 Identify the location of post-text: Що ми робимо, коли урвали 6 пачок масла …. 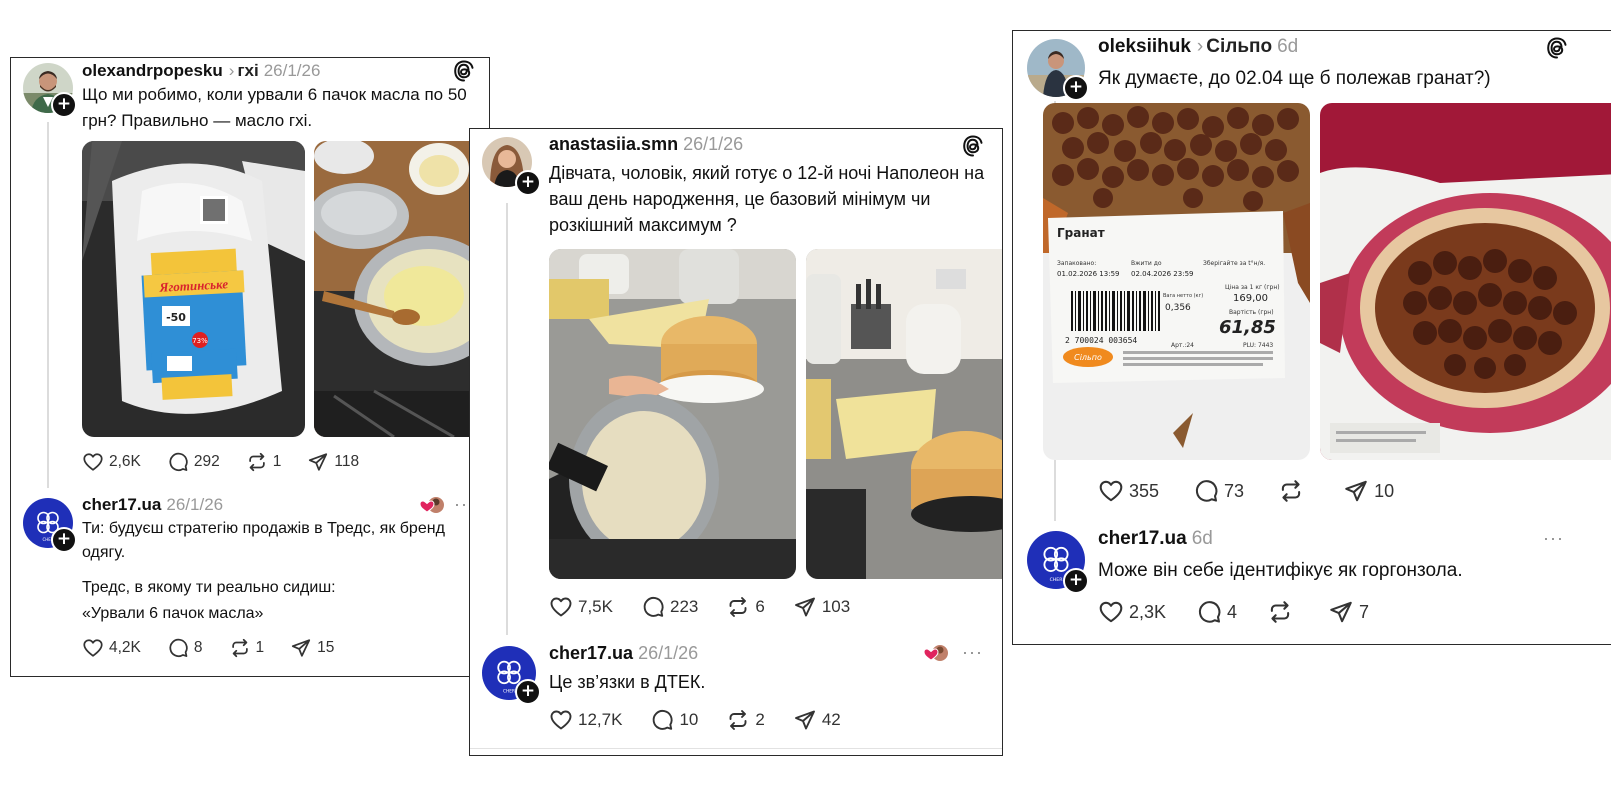
(274, 107).